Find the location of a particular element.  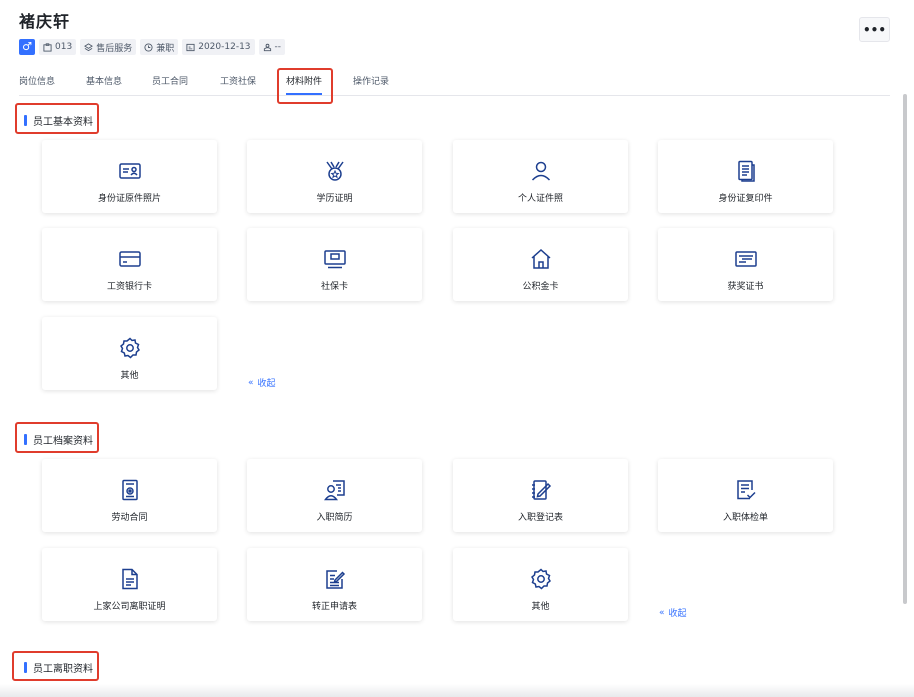

badge-icon is located at coordinates (47, 47).